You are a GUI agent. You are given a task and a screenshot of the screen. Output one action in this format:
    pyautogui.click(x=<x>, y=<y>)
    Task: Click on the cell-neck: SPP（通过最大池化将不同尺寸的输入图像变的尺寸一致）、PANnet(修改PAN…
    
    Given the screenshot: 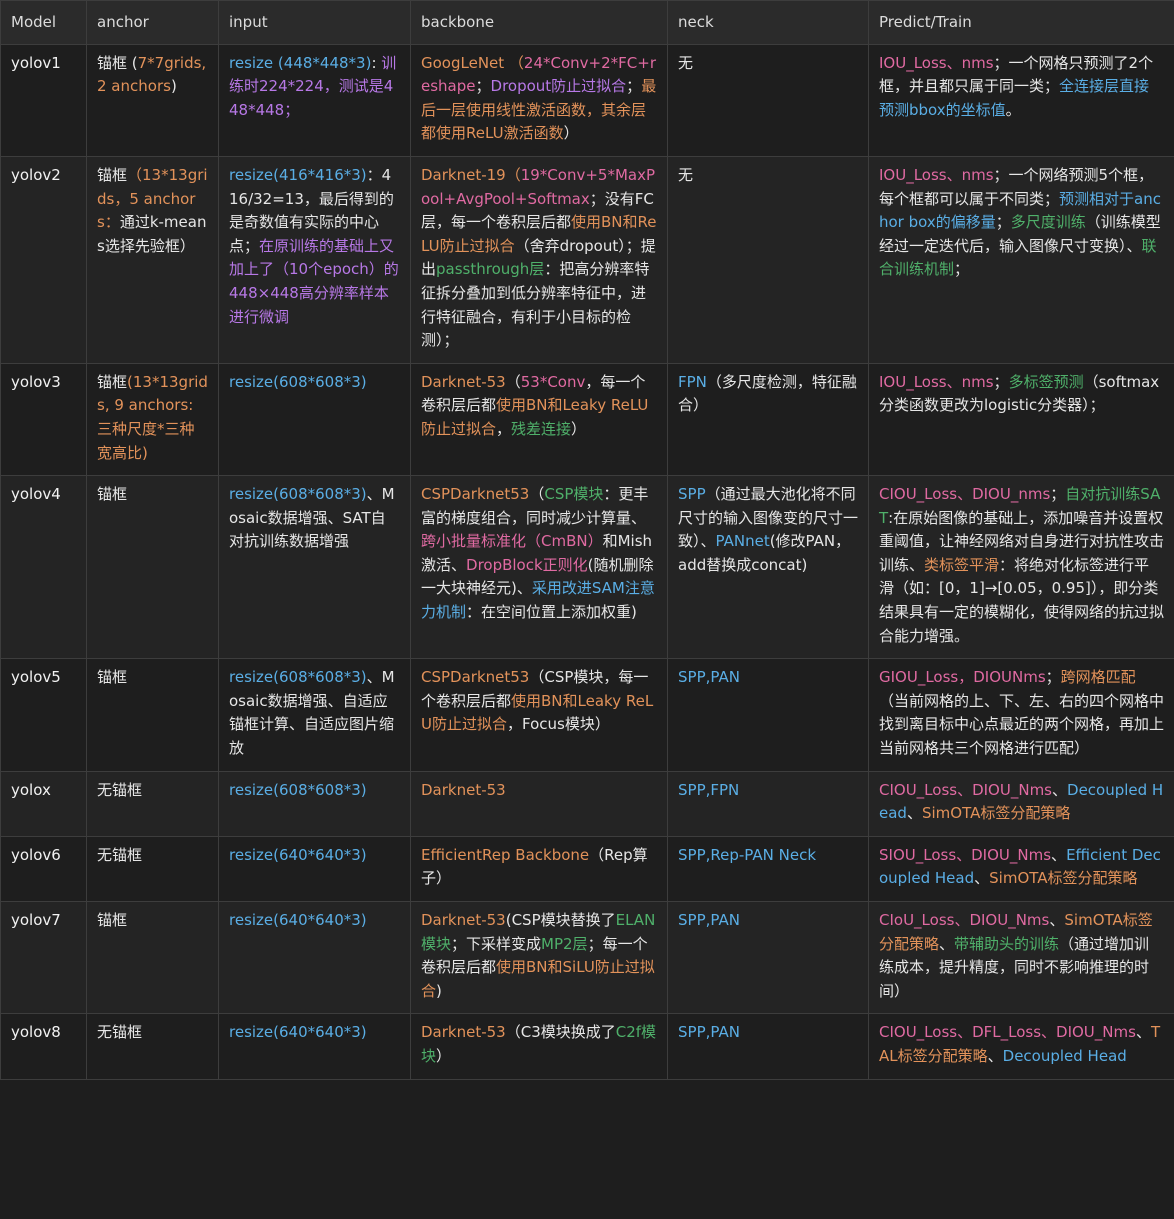 What is the action you would take?
    pyautogui.click(x=768, y=567)
    